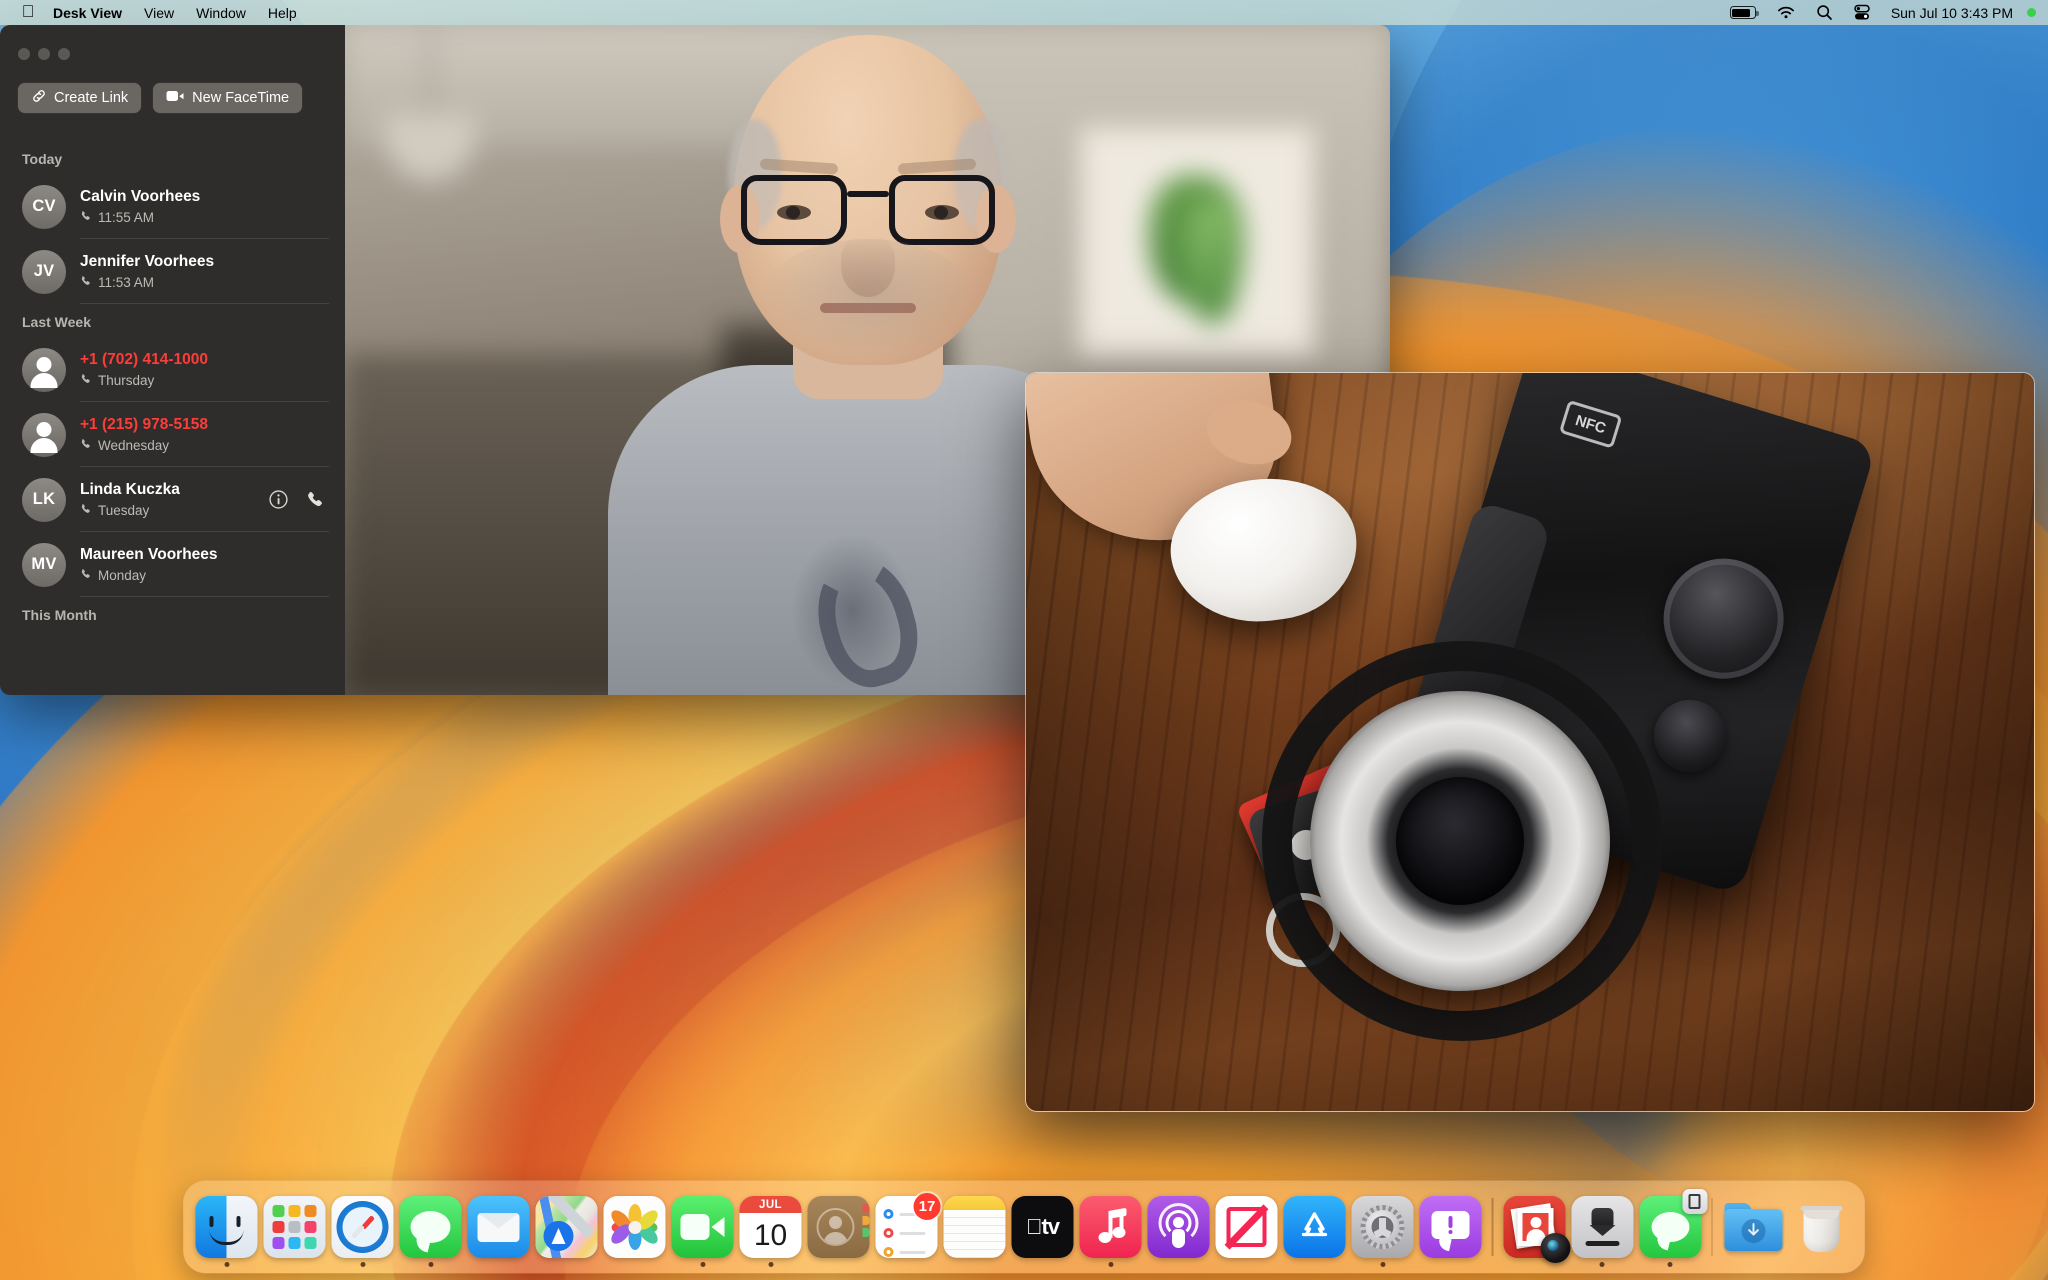  I want to click on menu-item-app-name: Desk View, so click(87, 12).